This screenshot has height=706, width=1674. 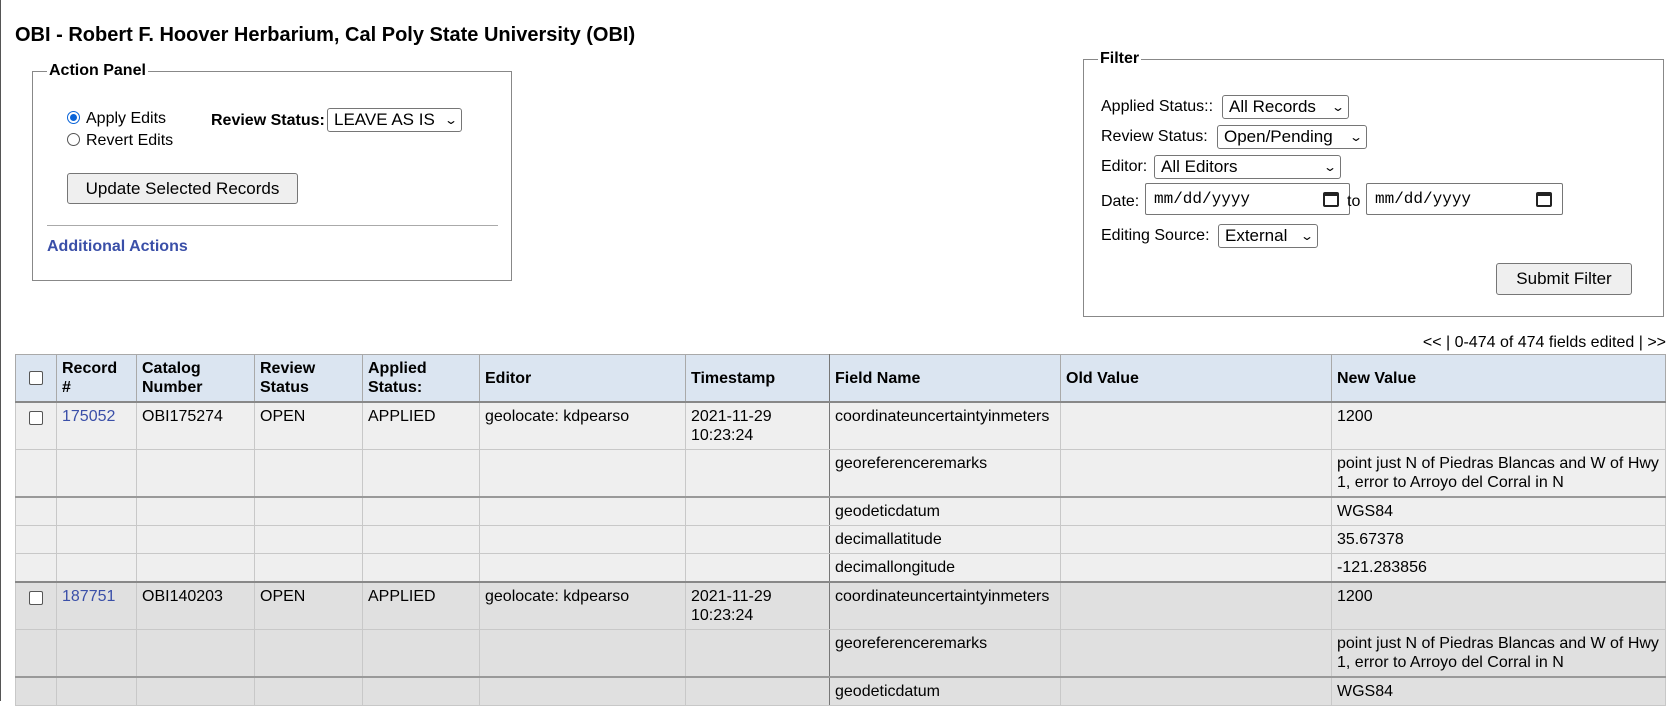 What do you see at coordinates (1498, 568) in the screenshot?
I see `new-value-cell: -121.283856` at bounding box center [1498, 568].